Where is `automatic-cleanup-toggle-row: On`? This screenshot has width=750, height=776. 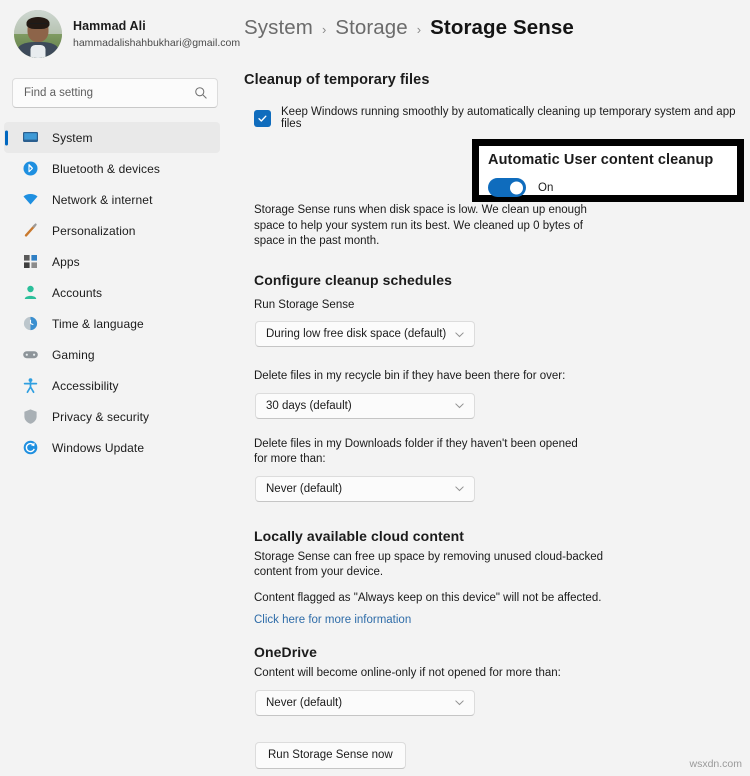 automatic-cleanup-toggle-row: On is located at coordinates (612, 187).